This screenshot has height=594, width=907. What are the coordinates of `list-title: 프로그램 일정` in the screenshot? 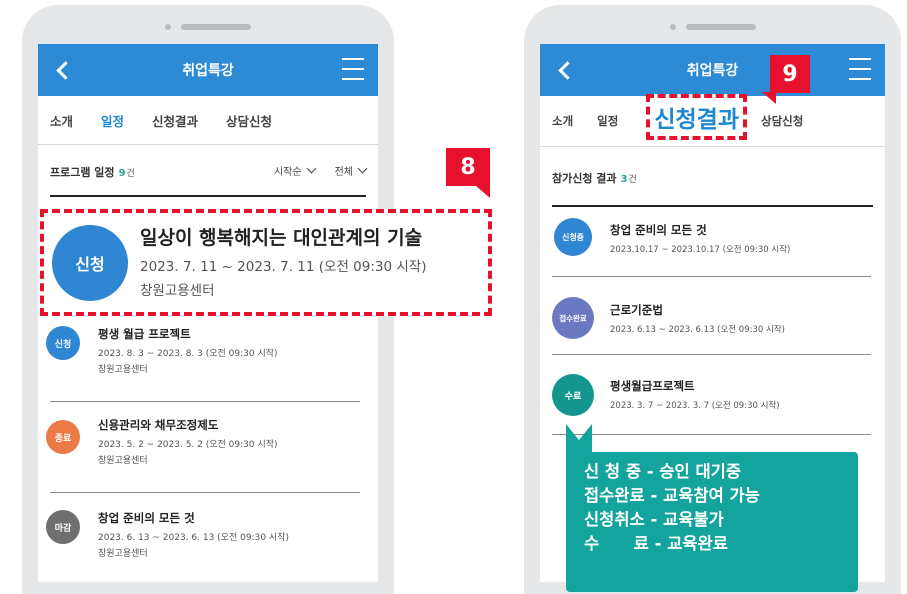 It's located at (82, 172).